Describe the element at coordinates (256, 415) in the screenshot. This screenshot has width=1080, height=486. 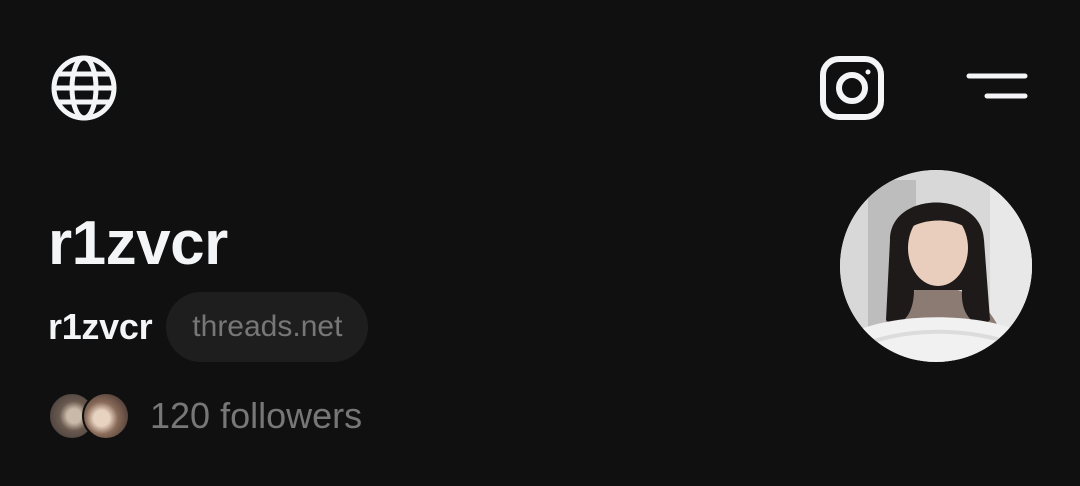
I see `followers-count: 120 followers` at that location.